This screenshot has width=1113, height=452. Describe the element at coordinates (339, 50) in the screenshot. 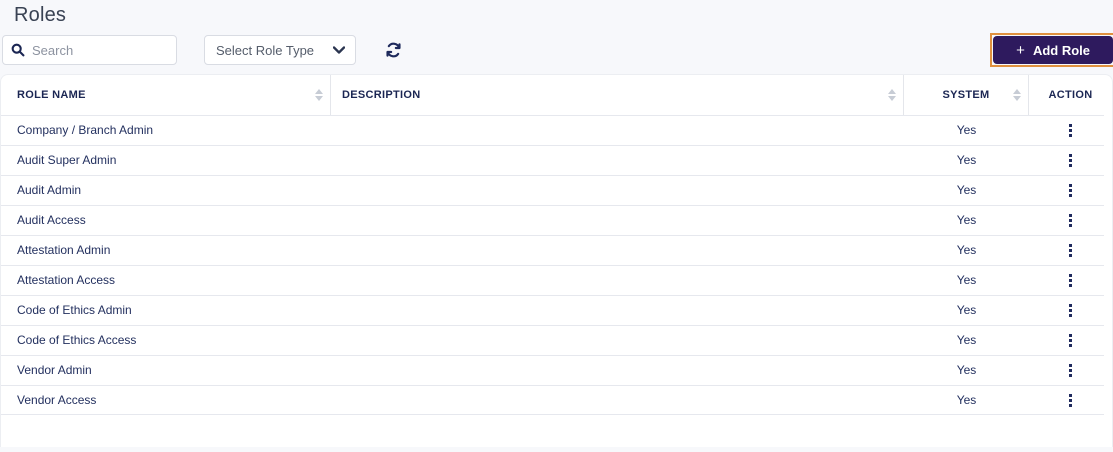

I see `chevron-down-icon` at that location.